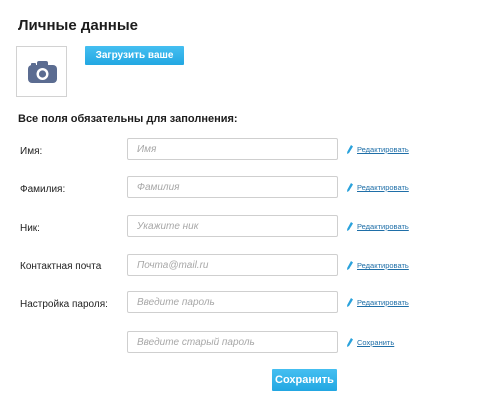 The height and width of the screenshot is (402, 500). What do you see at coordinates (383, 265) in the screenshot?
I see `edit-email-label: Редактировать` at bounding box center [383, 265].